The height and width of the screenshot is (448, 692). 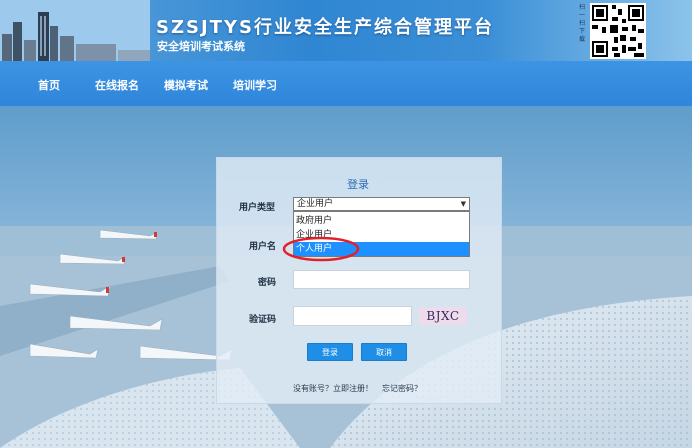 What do you see at coordinates (352, 316) in the screenshot?
I see `captcha-field` at bounding box center [352, 316].